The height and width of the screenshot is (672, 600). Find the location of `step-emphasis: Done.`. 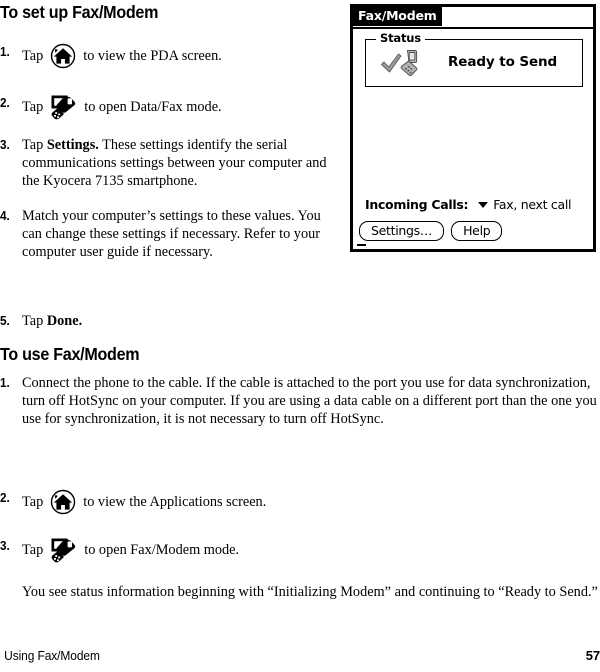

step-emphasis: Done. is located at coordinates (64, 321).